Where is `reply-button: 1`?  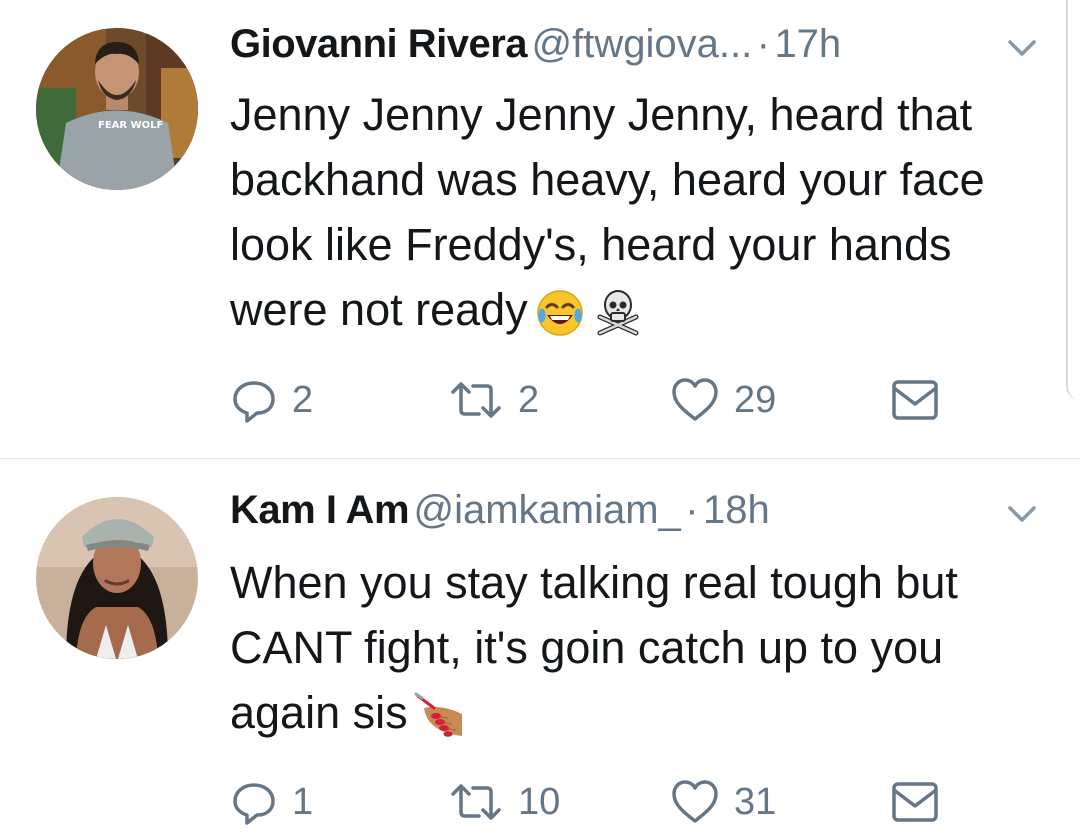 reply-button: 1 is located at coordinates (271, 802).